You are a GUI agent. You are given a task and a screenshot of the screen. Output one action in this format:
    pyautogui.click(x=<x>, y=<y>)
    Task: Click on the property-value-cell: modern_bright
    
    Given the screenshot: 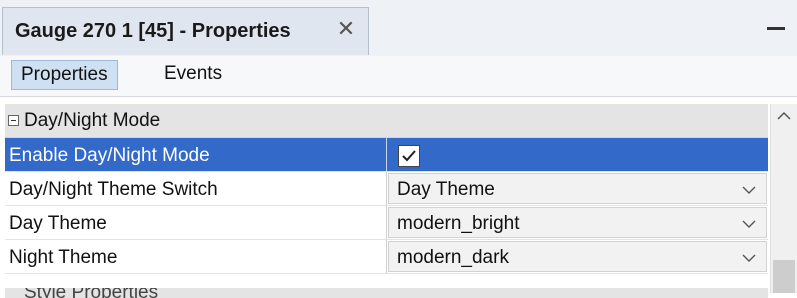 What is the action you would take?
    pyautogui.click(x=577, y=222)
    